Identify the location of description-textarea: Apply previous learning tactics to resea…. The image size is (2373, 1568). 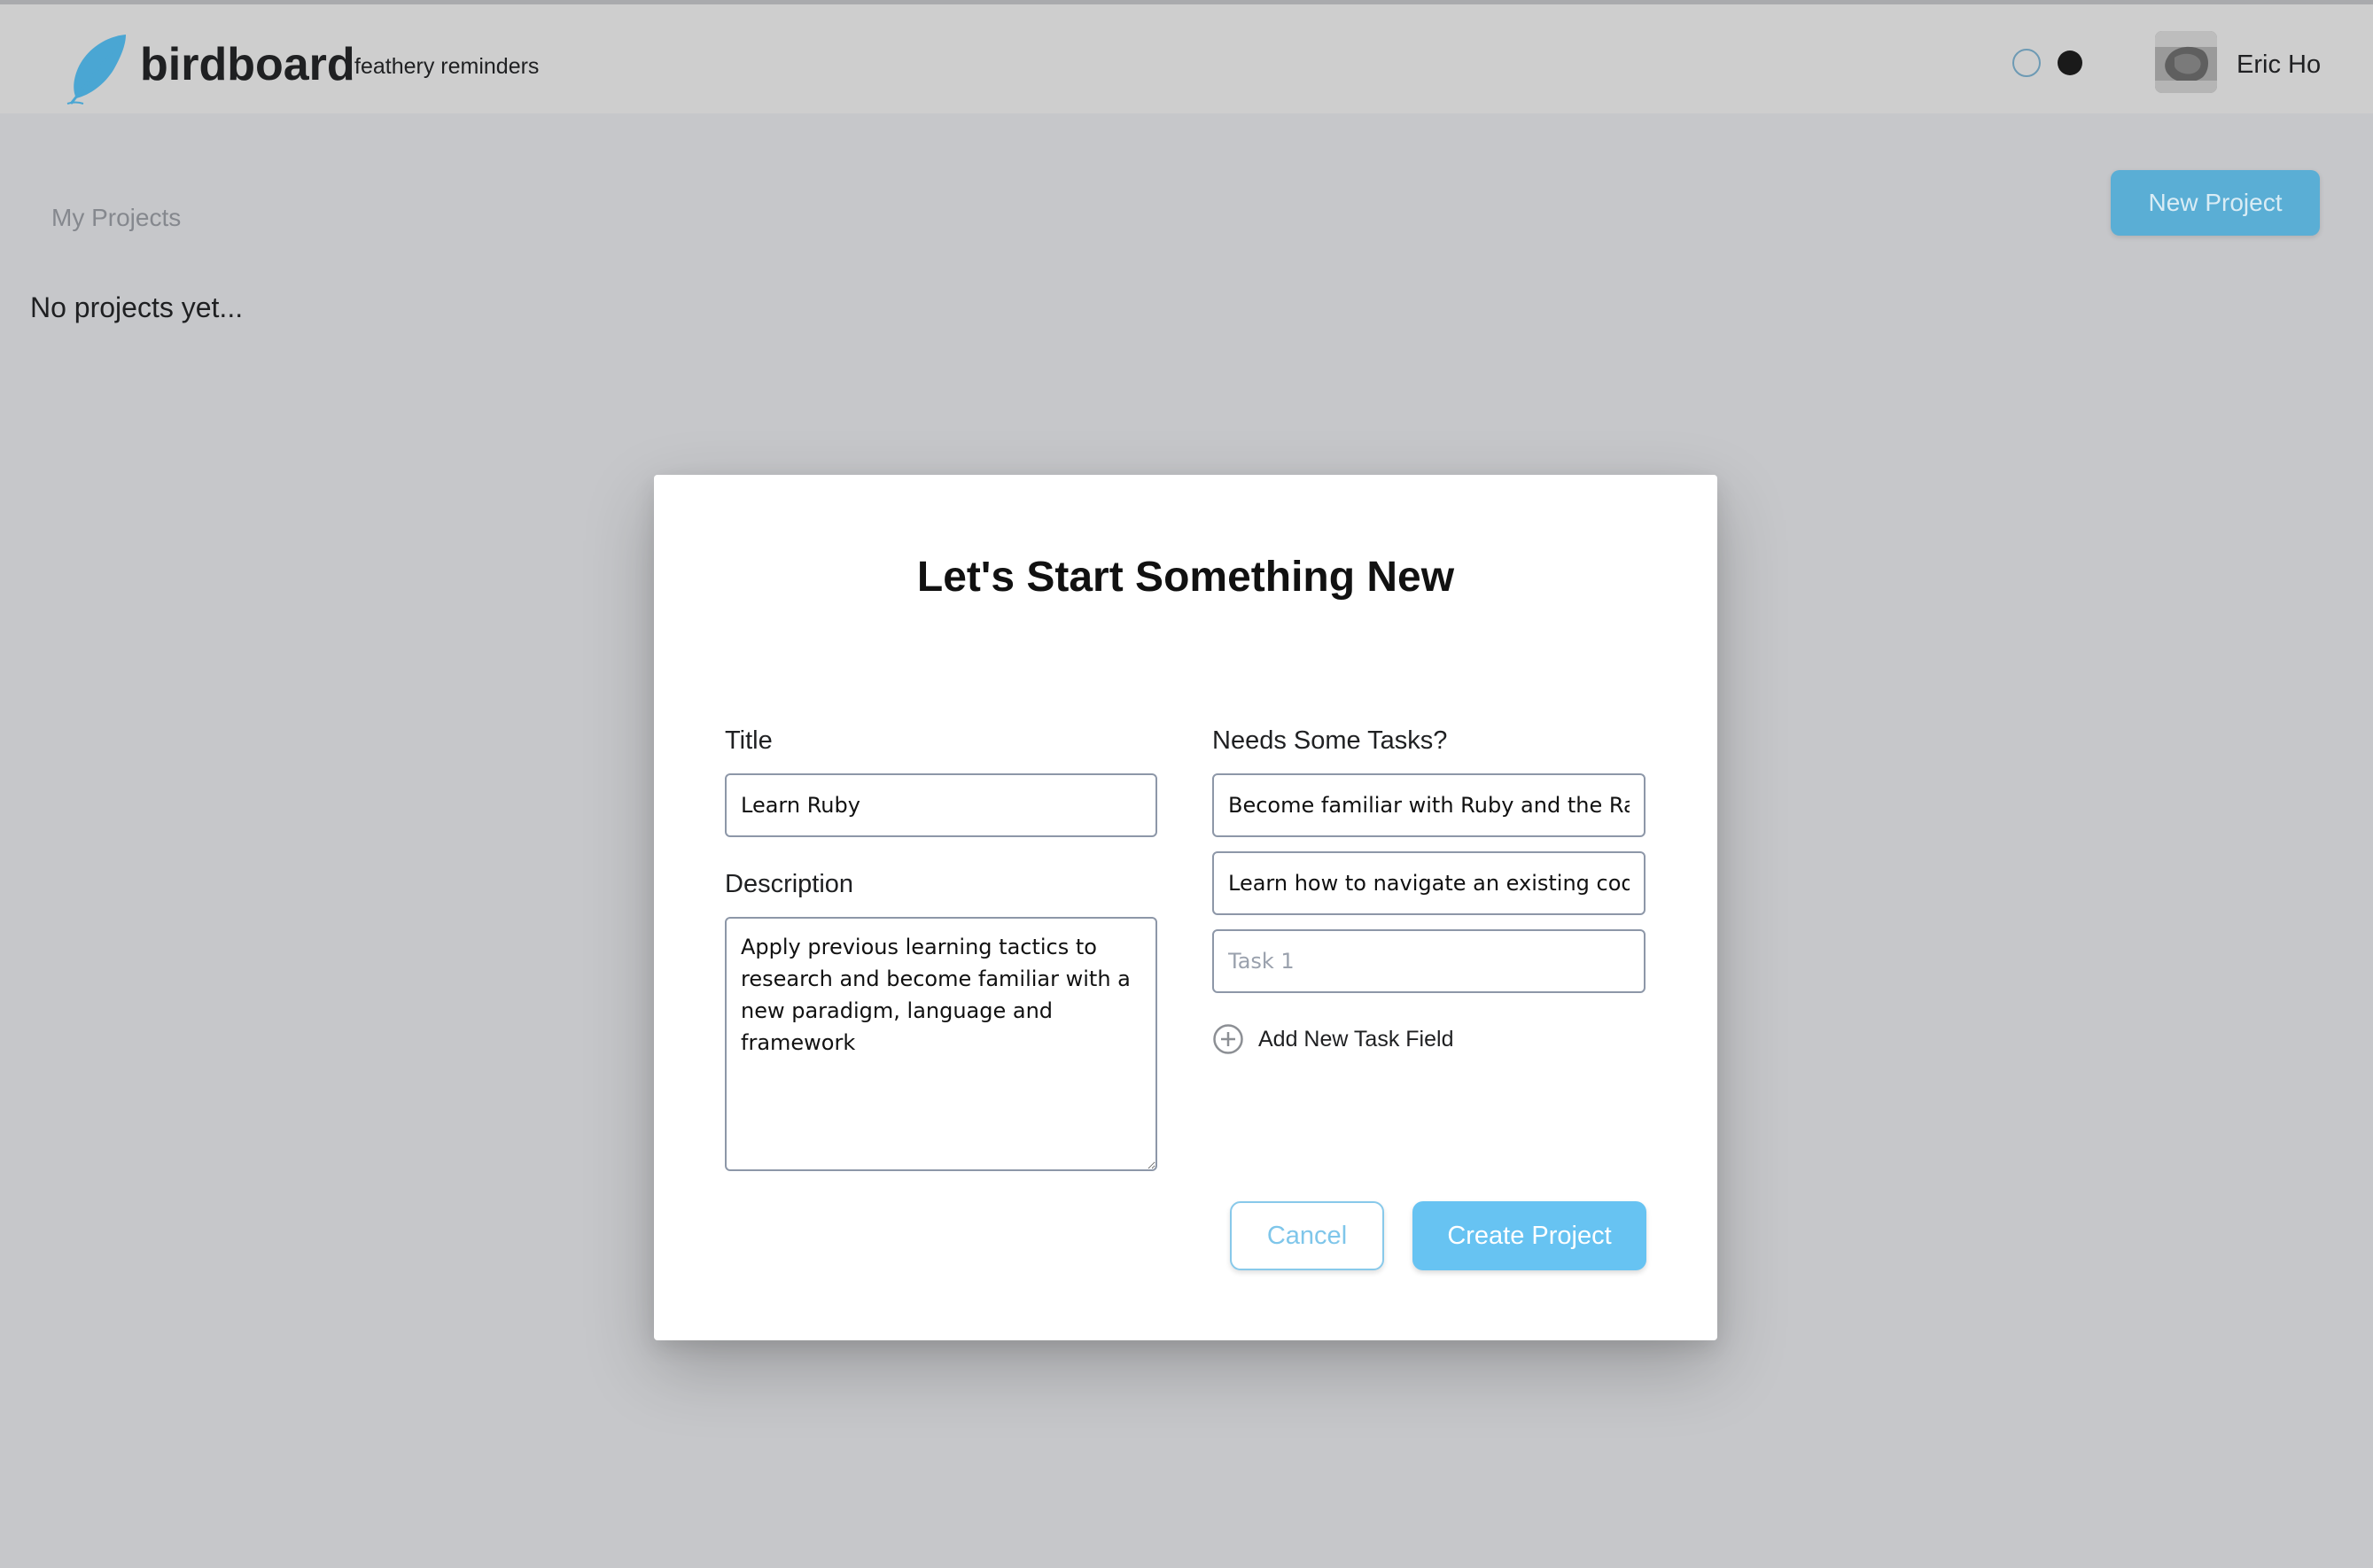
(941, 1044).